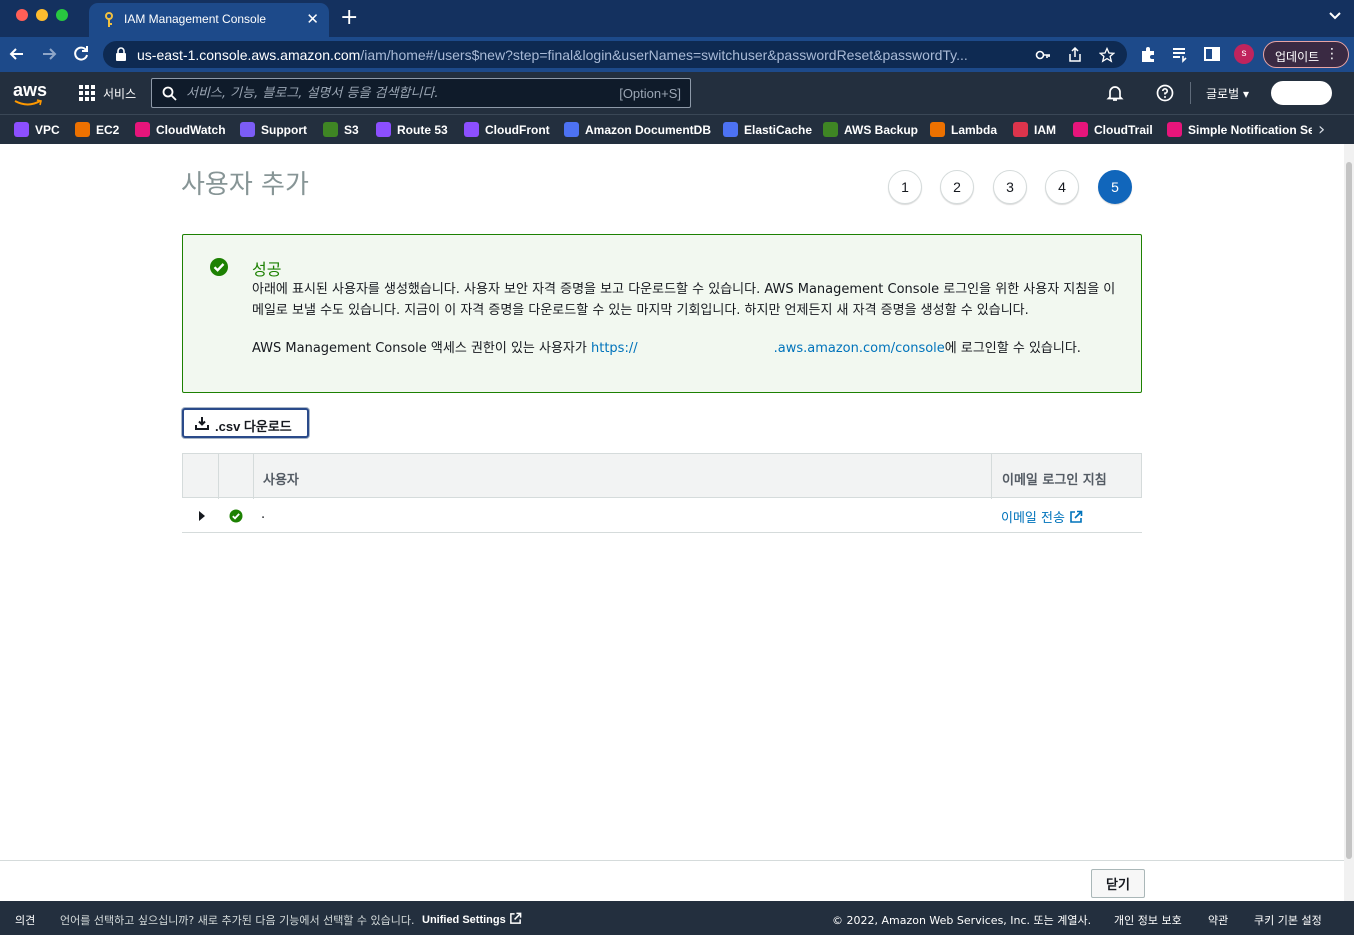  Describe the element at coordinates (614, 348) in the screenshot. I see `signin-link-start: https://` at that location.